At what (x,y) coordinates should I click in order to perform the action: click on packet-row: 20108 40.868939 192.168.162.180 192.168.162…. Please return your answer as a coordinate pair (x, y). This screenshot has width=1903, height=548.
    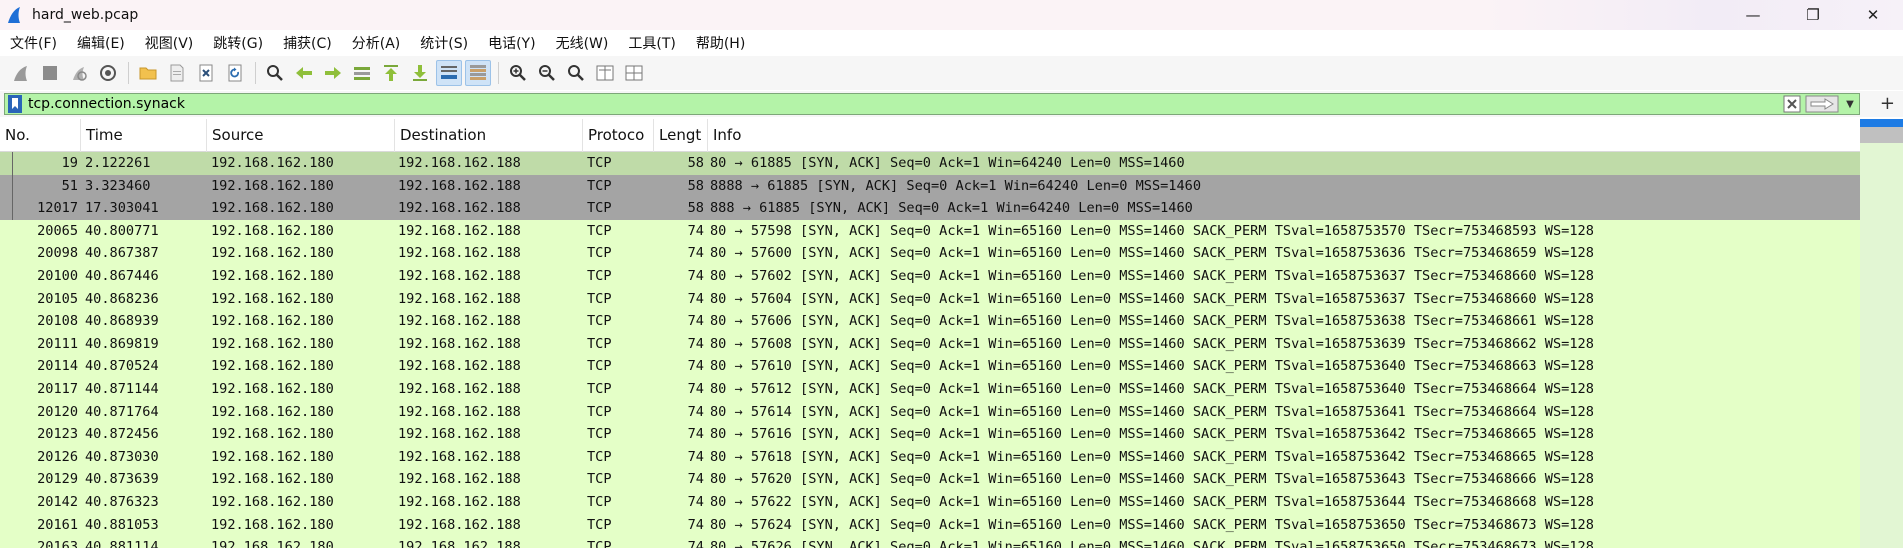
    Looking at the image, I should click on (930, 321).